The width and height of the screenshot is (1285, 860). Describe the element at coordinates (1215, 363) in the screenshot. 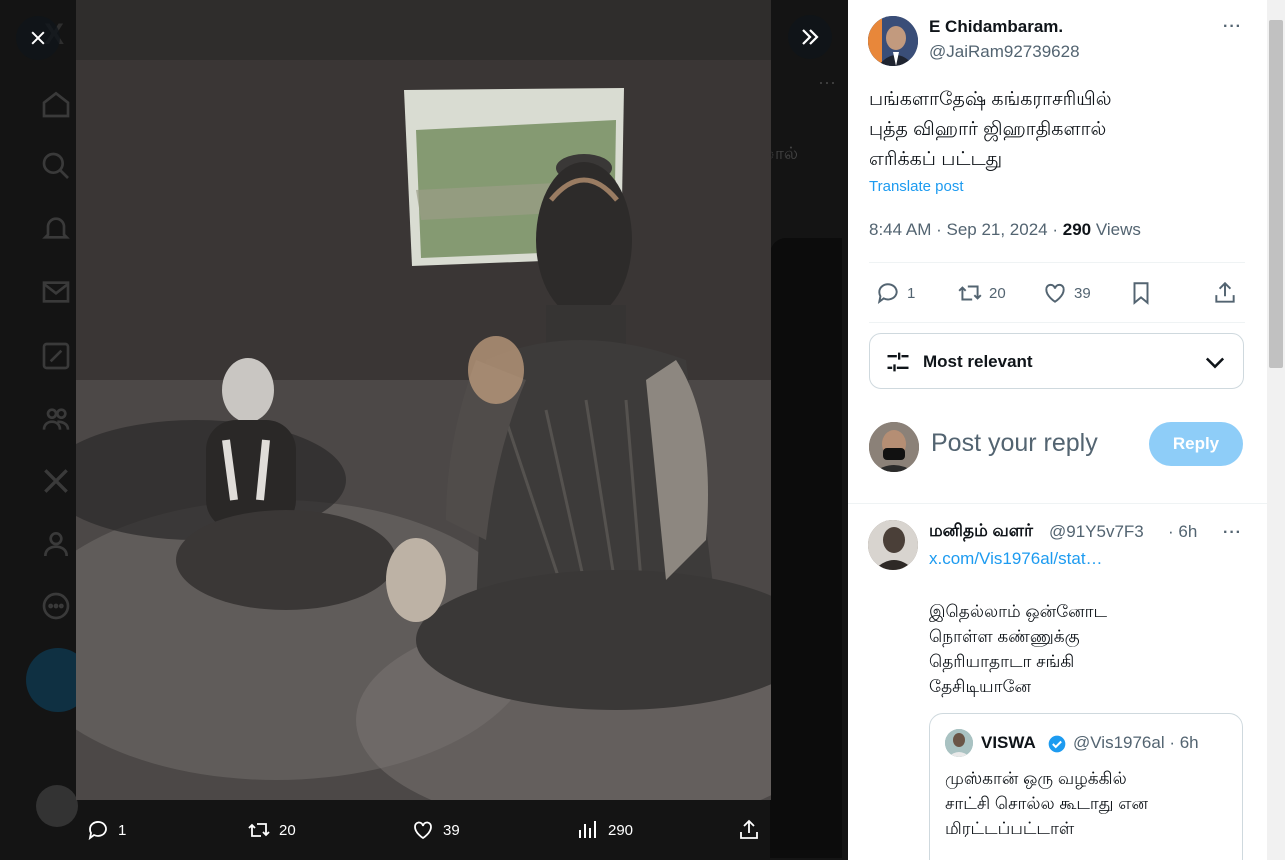

I see `chevron-down-icon` at that location.